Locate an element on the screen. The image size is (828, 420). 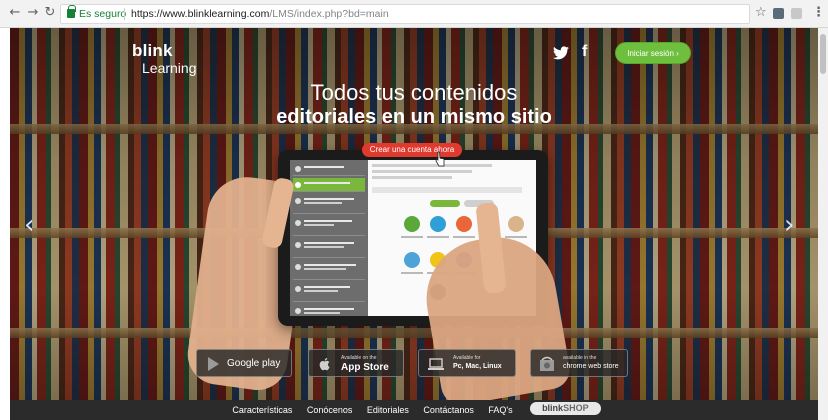
google-play-badge: Google play is located at coordinates (244, 363).